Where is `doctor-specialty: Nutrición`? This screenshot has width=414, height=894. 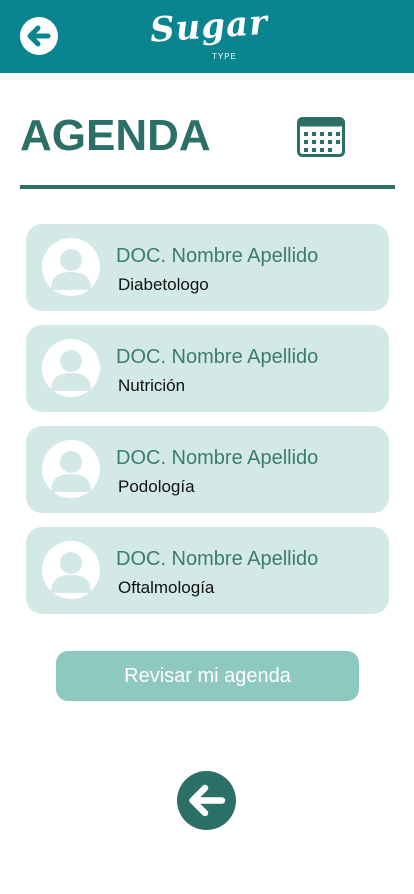
doctor-specialty: Nutrición is located at coordinates (152, 385).